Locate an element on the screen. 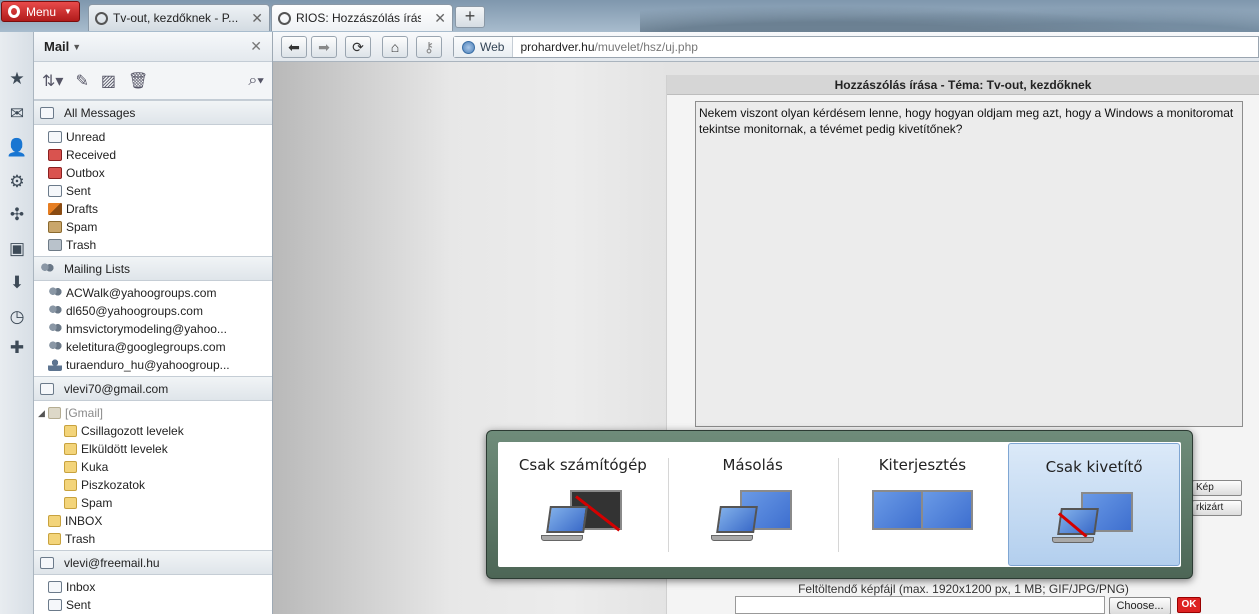 This screenshot has width=1259, height=614. compose-icon: ✎ is located at coordinates (81, 81).